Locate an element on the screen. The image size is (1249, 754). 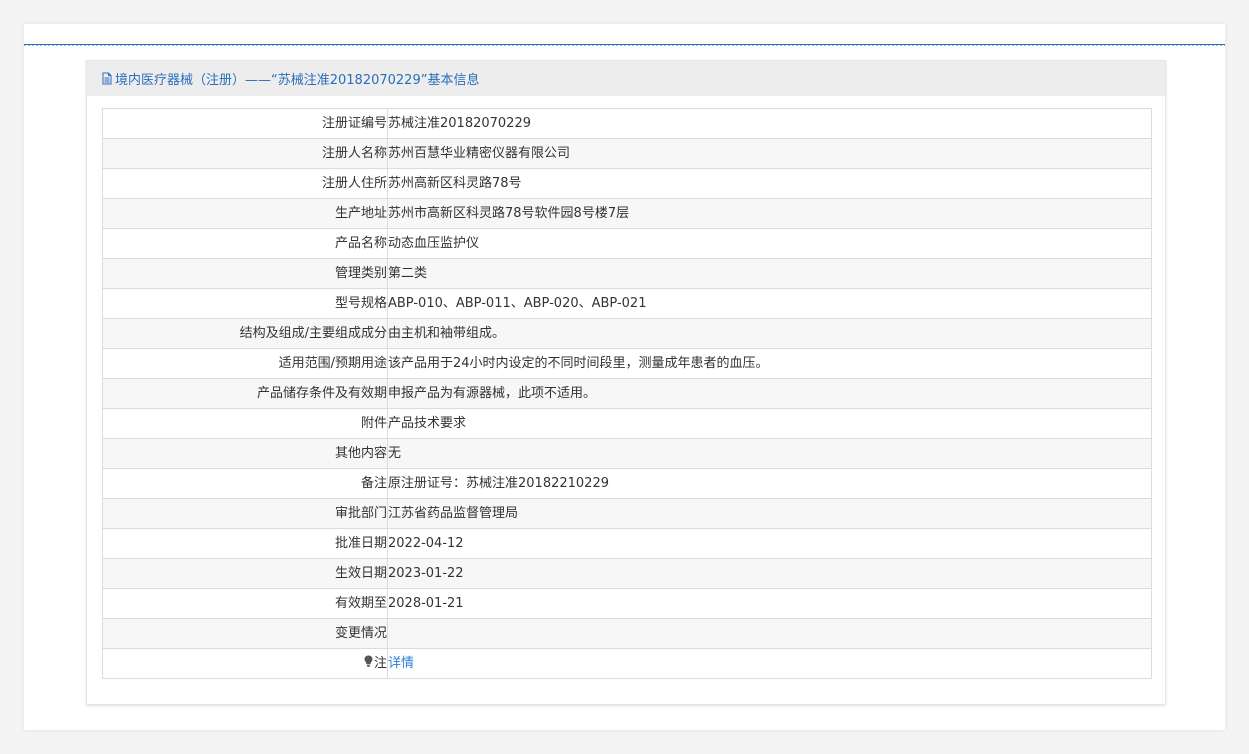
row-value: 苏械注准20182070229 is located at coordinates (769, 123).